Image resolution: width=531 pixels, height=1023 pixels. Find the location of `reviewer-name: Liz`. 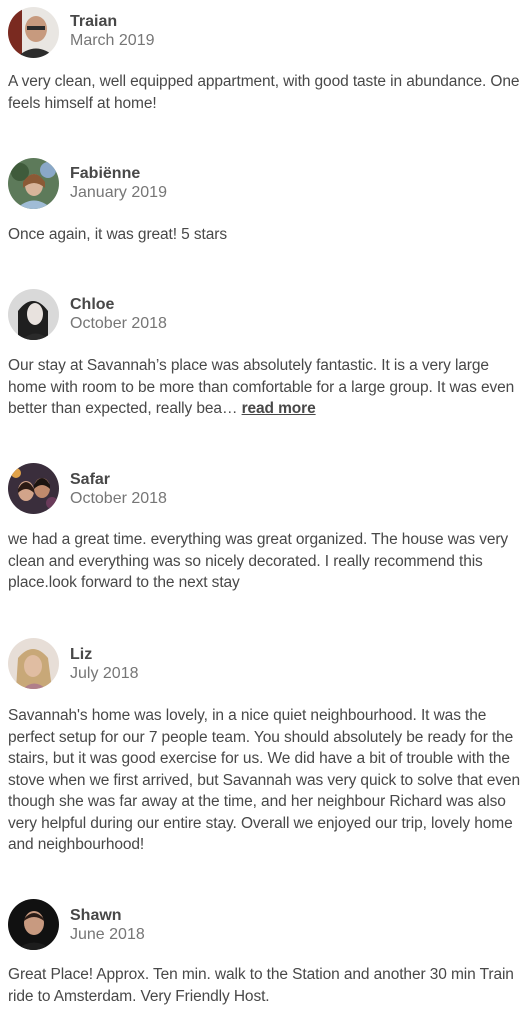

reviewer-name: Liz is located at coordinates (81, 655).